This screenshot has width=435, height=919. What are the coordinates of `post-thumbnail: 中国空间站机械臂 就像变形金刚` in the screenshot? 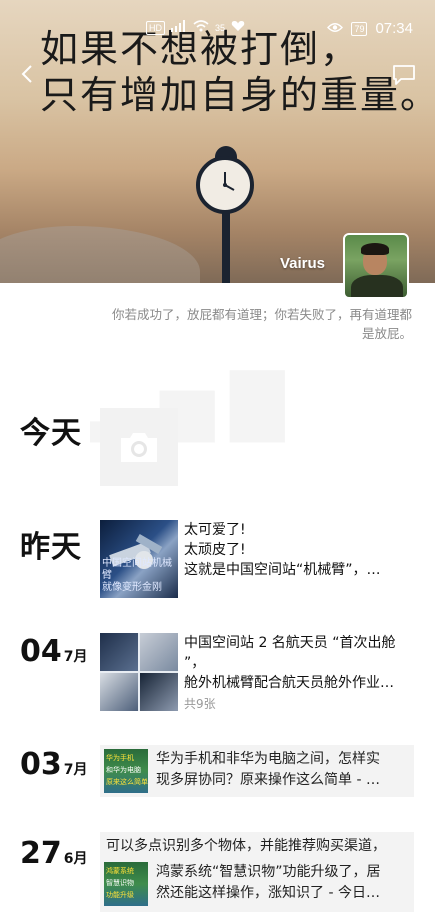 It's located at (139, 559).